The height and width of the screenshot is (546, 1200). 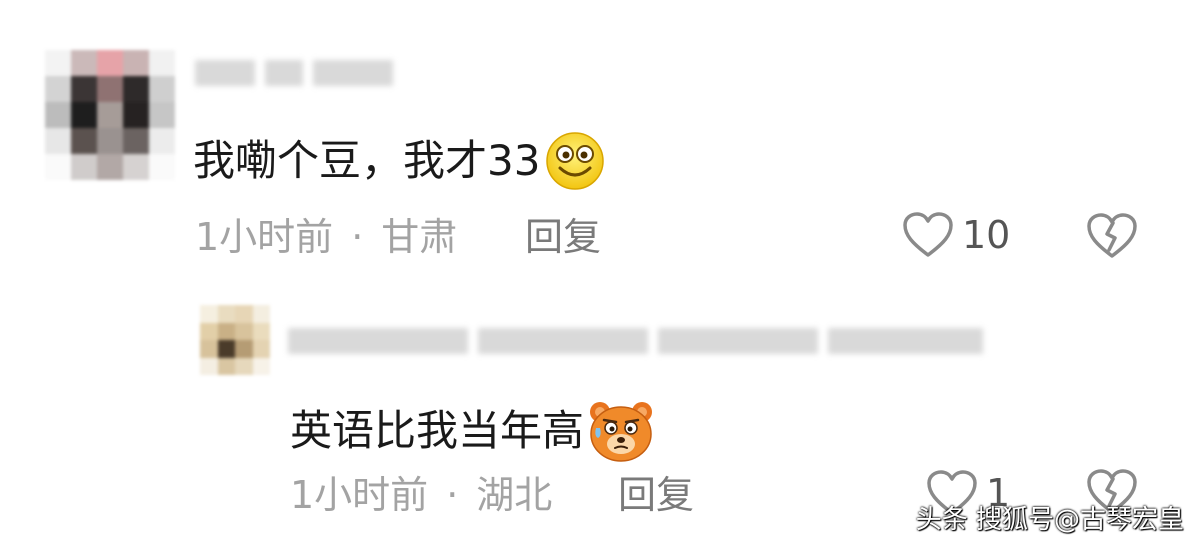 I want to click on smiley-face-icon, so click(x=575, y=161).